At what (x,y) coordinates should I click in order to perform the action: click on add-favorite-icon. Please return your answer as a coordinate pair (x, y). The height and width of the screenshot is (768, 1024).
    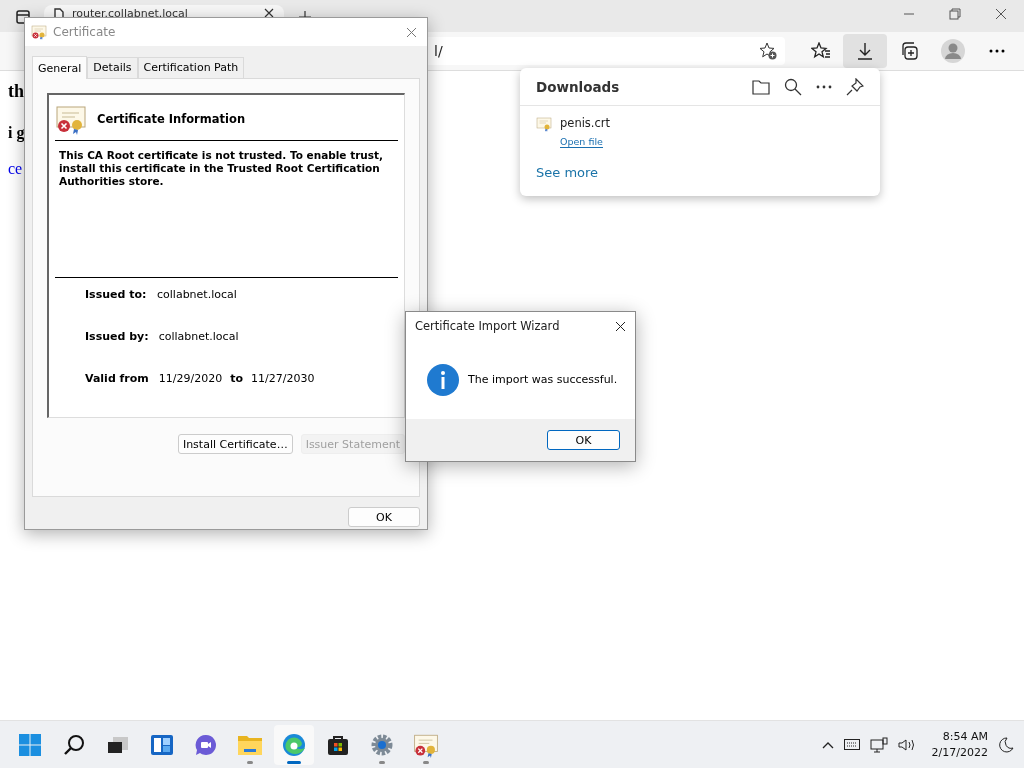
    Looking at the image, I should click on (768, 51).